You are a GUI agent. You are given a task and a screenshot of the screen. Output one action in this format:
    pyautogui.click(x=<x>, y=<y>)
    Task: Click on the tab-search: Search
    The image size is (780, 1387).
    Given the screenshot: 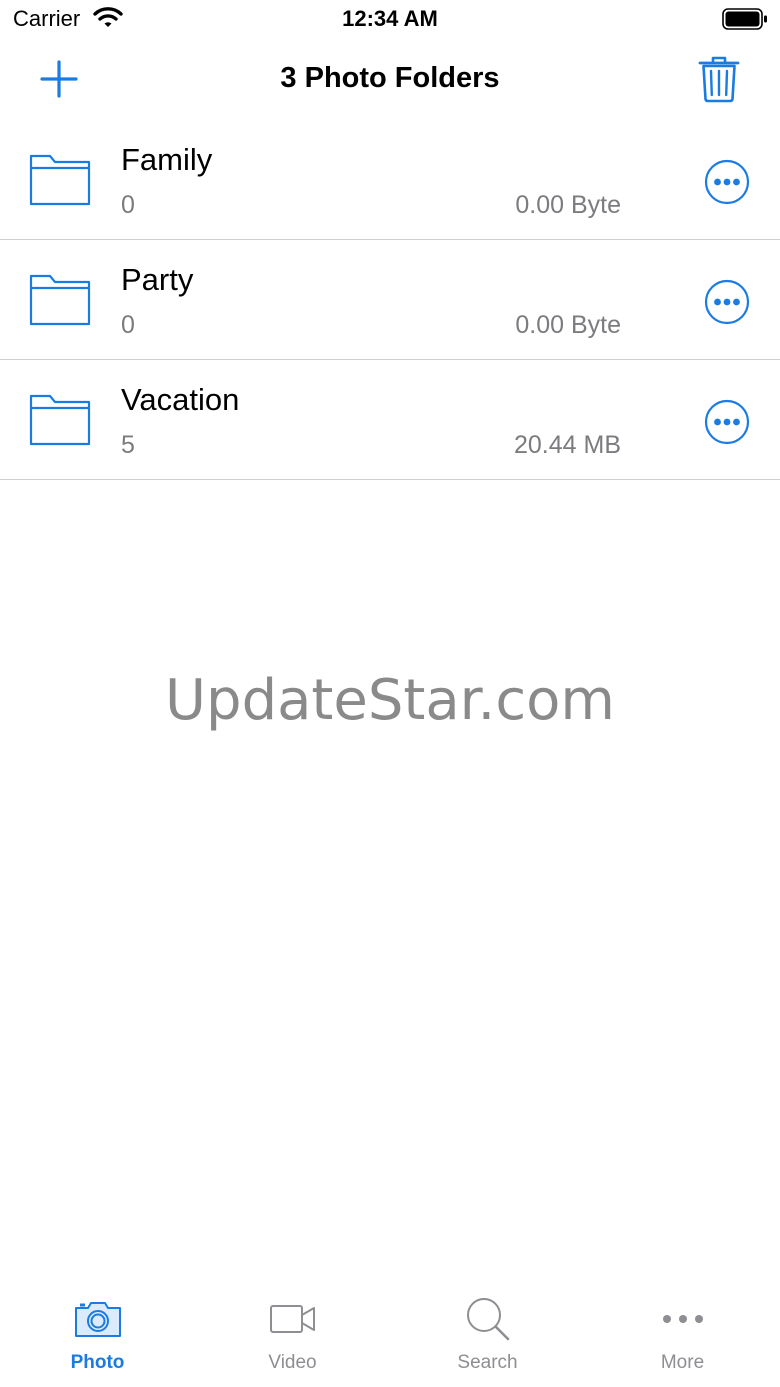 What is the action you would take?
    pyautogui.click(x=487, y=1338)
    